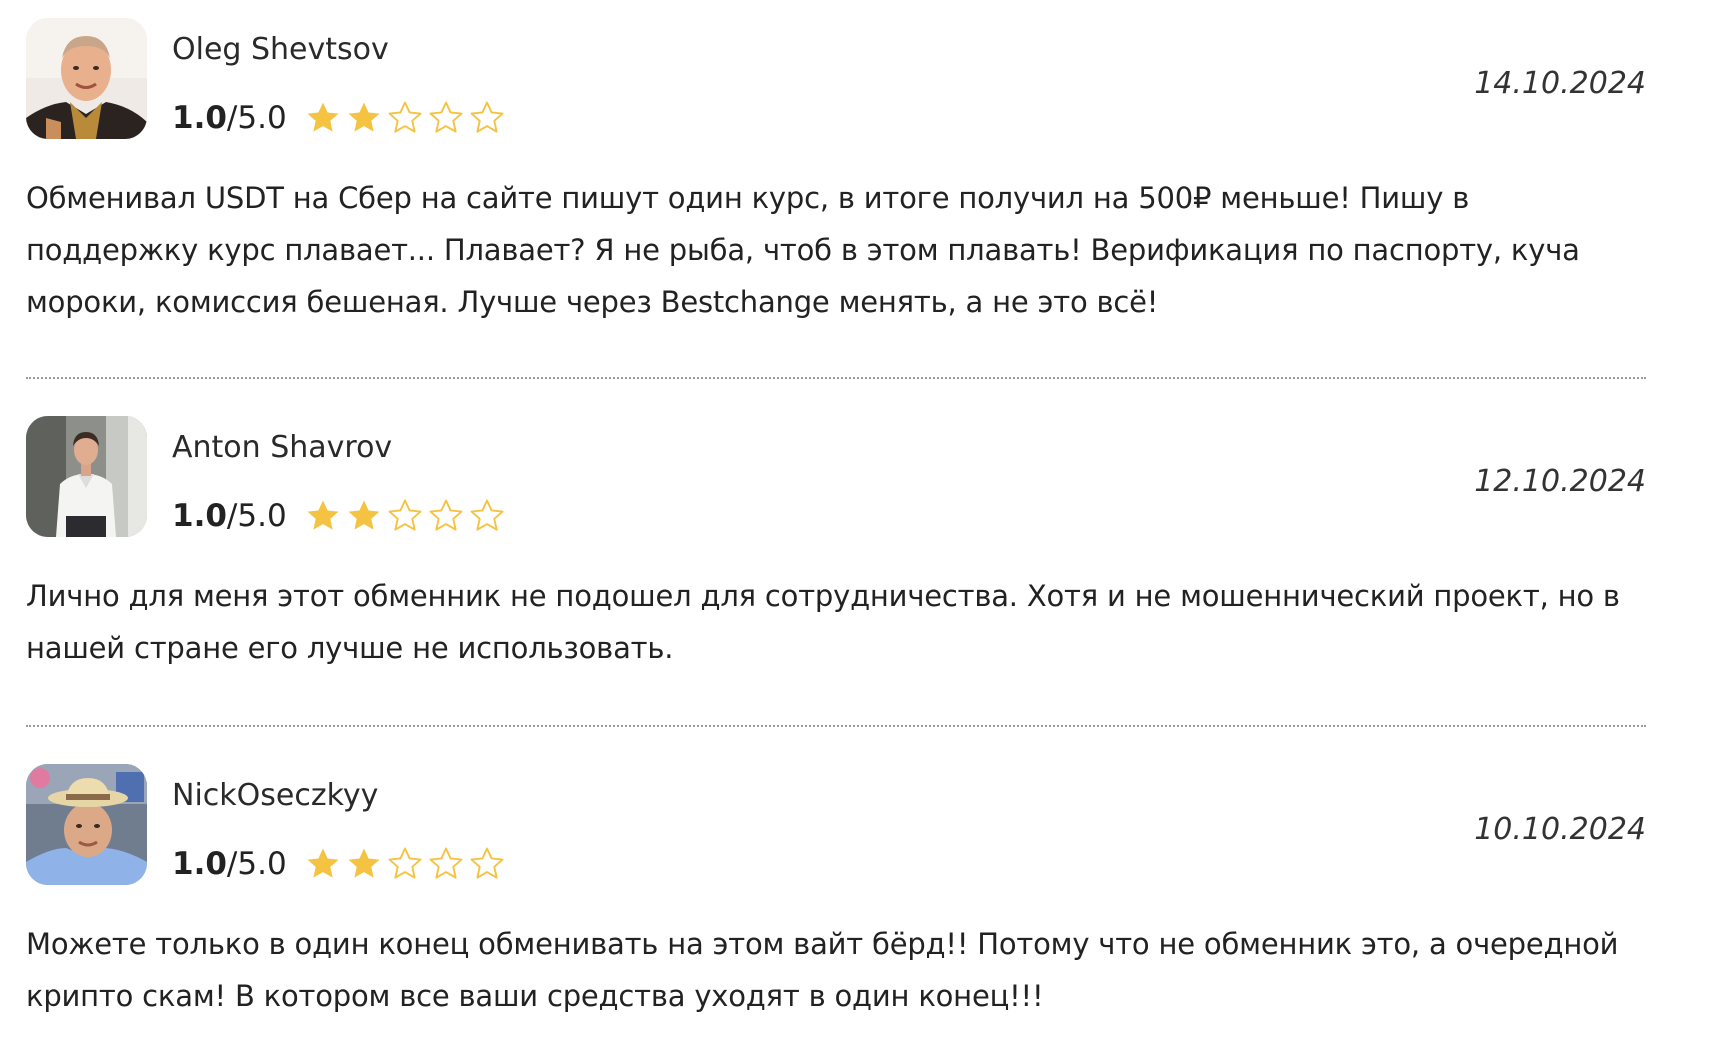 This screenshot has width=1720, height=1058. I want to click on review-header: Anton Shavrov 1.0/5.0 12.10.2024, so click(836, 476).